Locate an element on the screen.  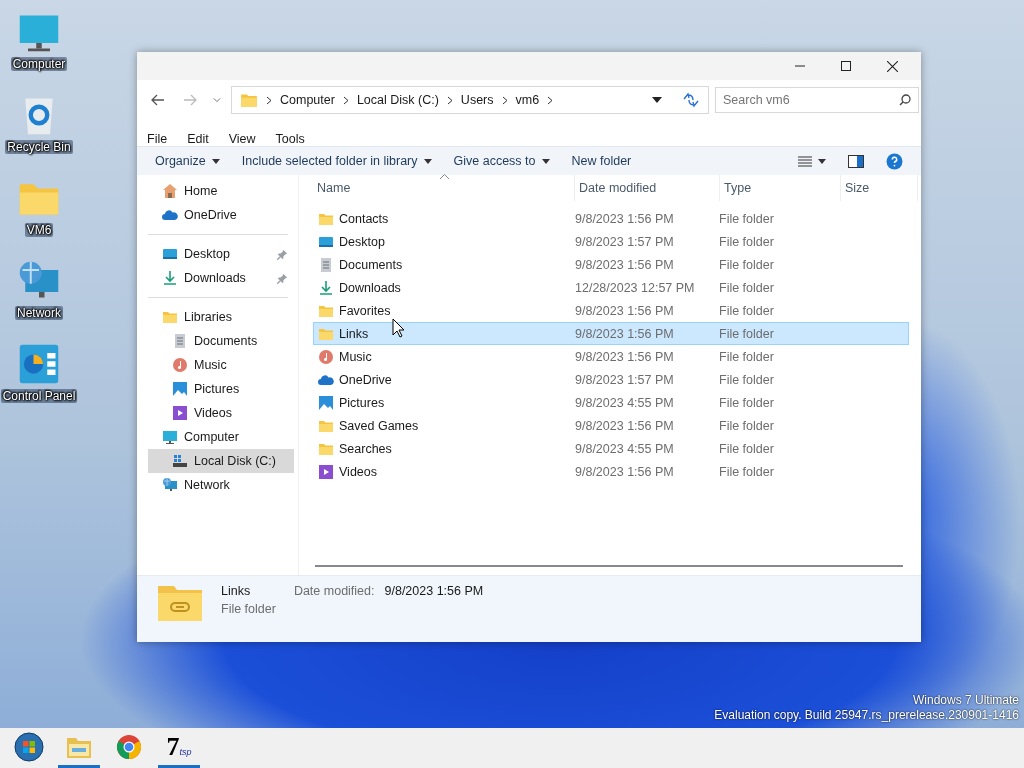
menu-item: Tools is located at coordinates (290, 139).